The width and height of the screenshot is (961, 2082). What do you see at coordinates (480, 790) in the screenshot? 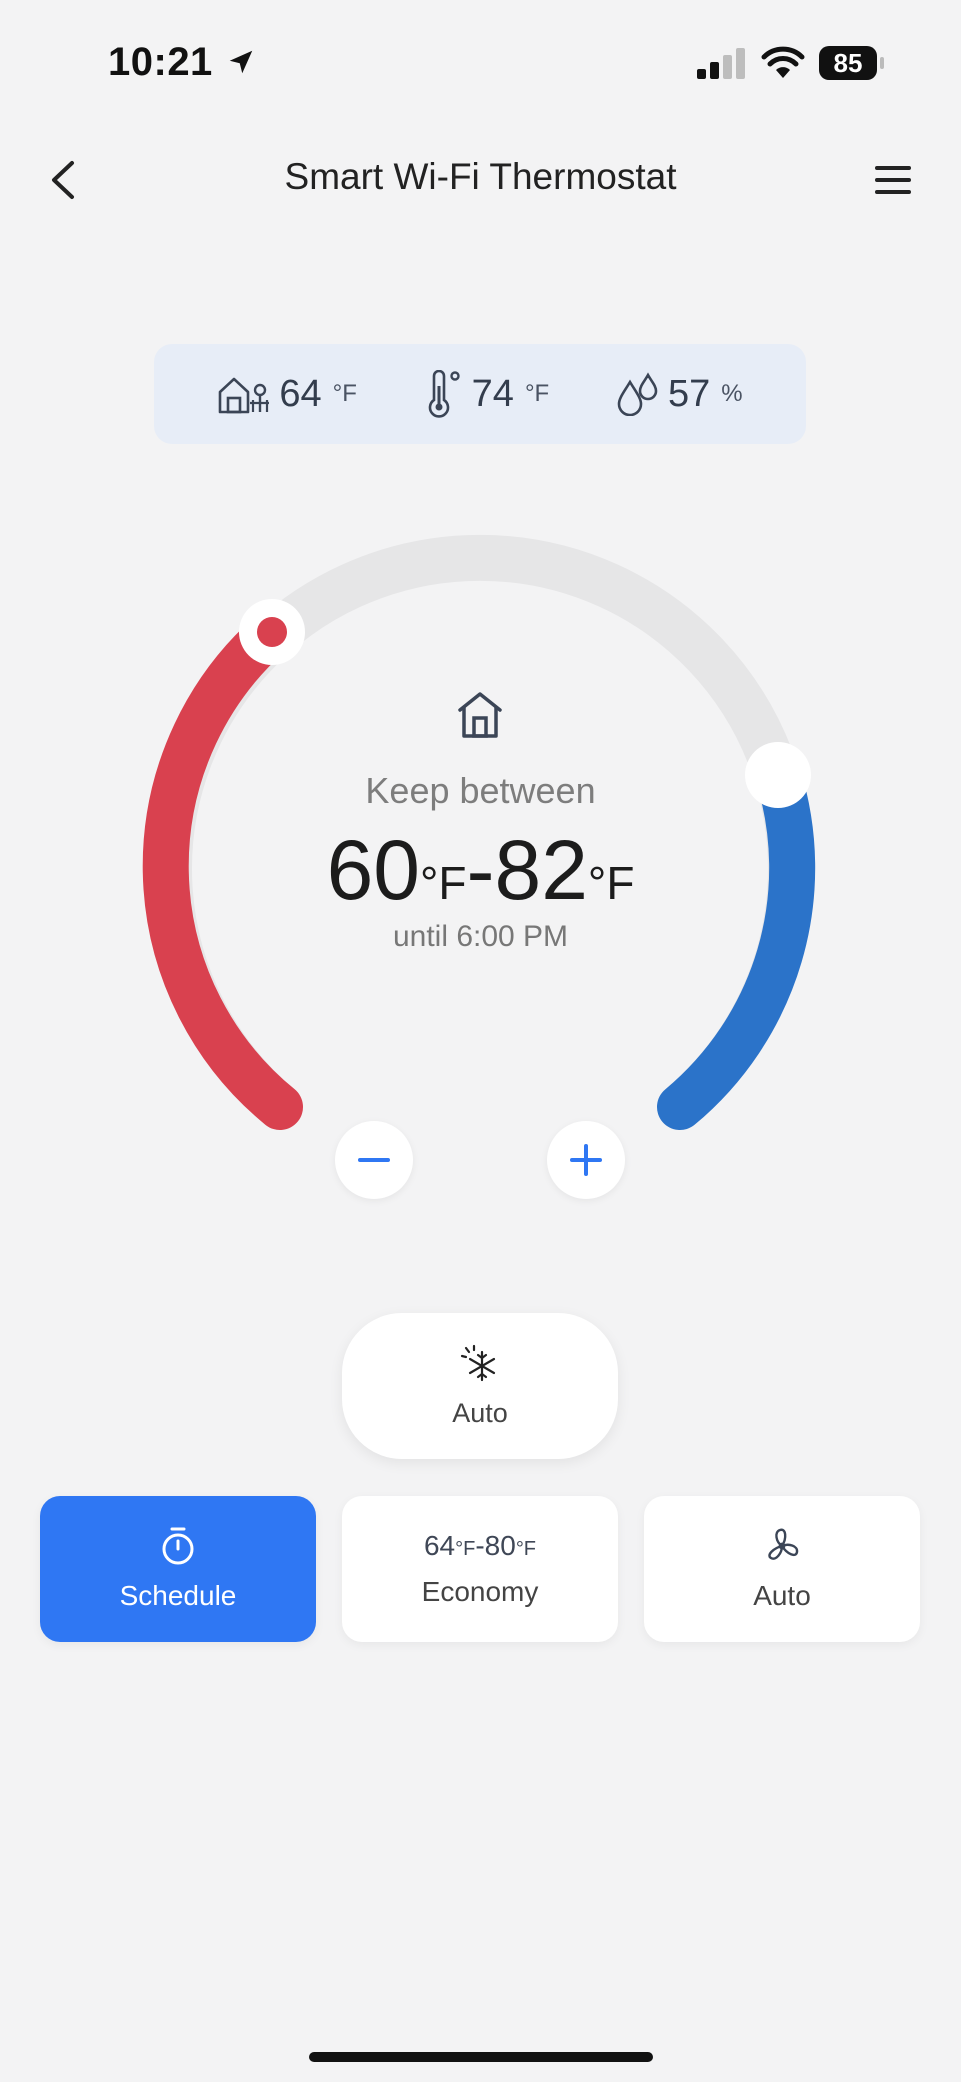
I see `keep-between-label: Keep between` at bounding box center [480, 790].